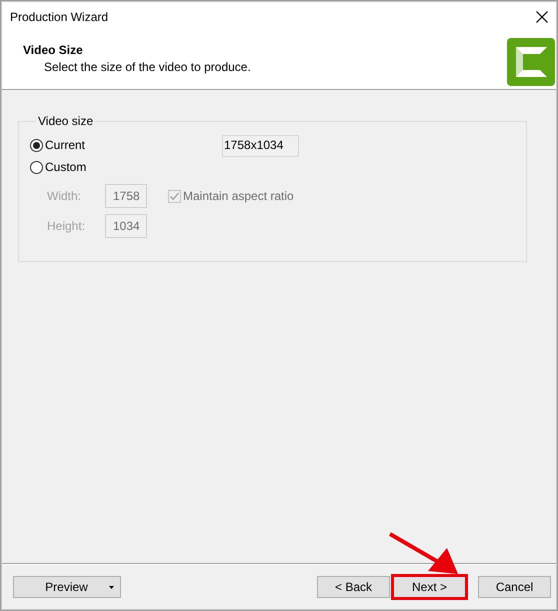  Describe the element at coordinates (59, 17) in the screenshot. I see `window-title: Production Wizard` at that location.